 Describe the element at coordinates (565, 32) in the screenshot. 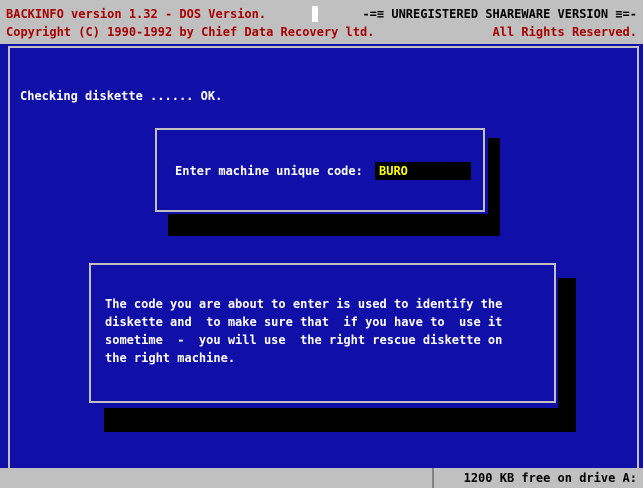

I see `rights-text: All Rights Reserved.` at that location.